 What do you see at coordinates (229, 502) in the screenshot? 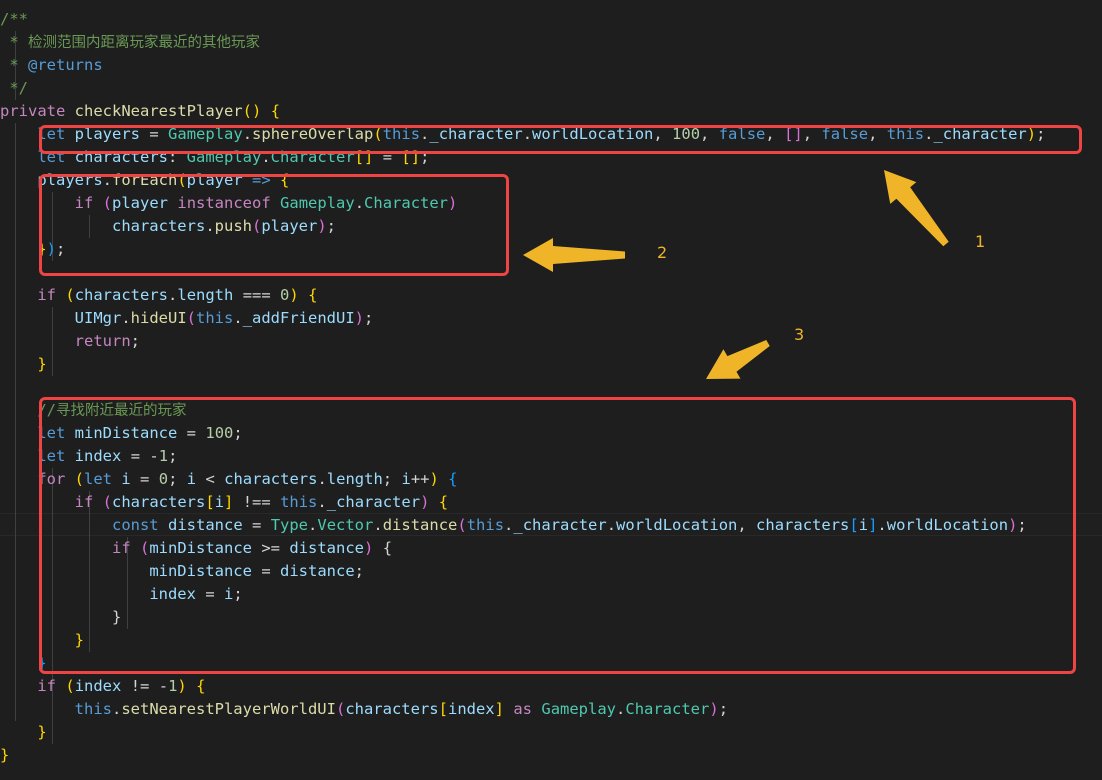
I see `code-token: ]` at bounding box center [229, 502].